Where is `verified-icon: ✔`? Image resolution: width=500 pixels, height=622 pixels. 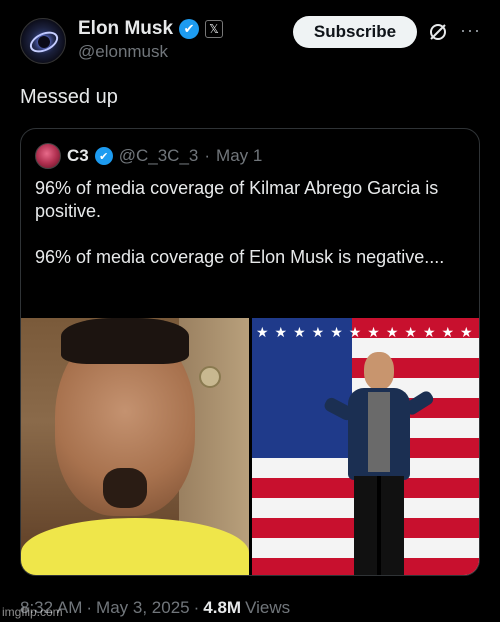
verified-icon: ✔ is located at coordinates (189, 29).